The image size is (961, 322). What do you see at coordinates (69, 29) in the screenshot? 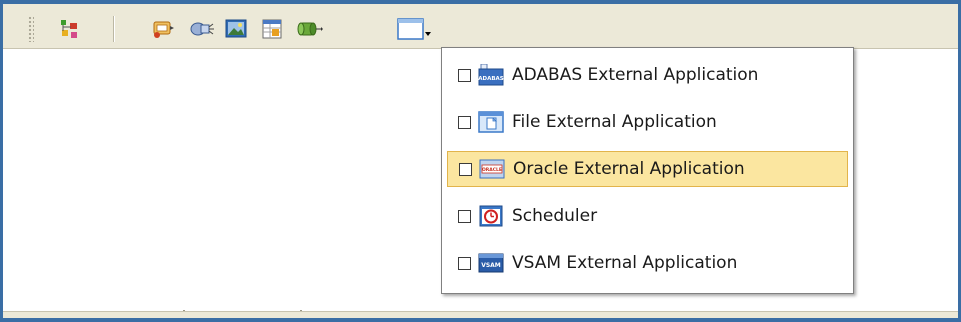
I see `deploy-tree-icon` at bounding box center [69, 29].